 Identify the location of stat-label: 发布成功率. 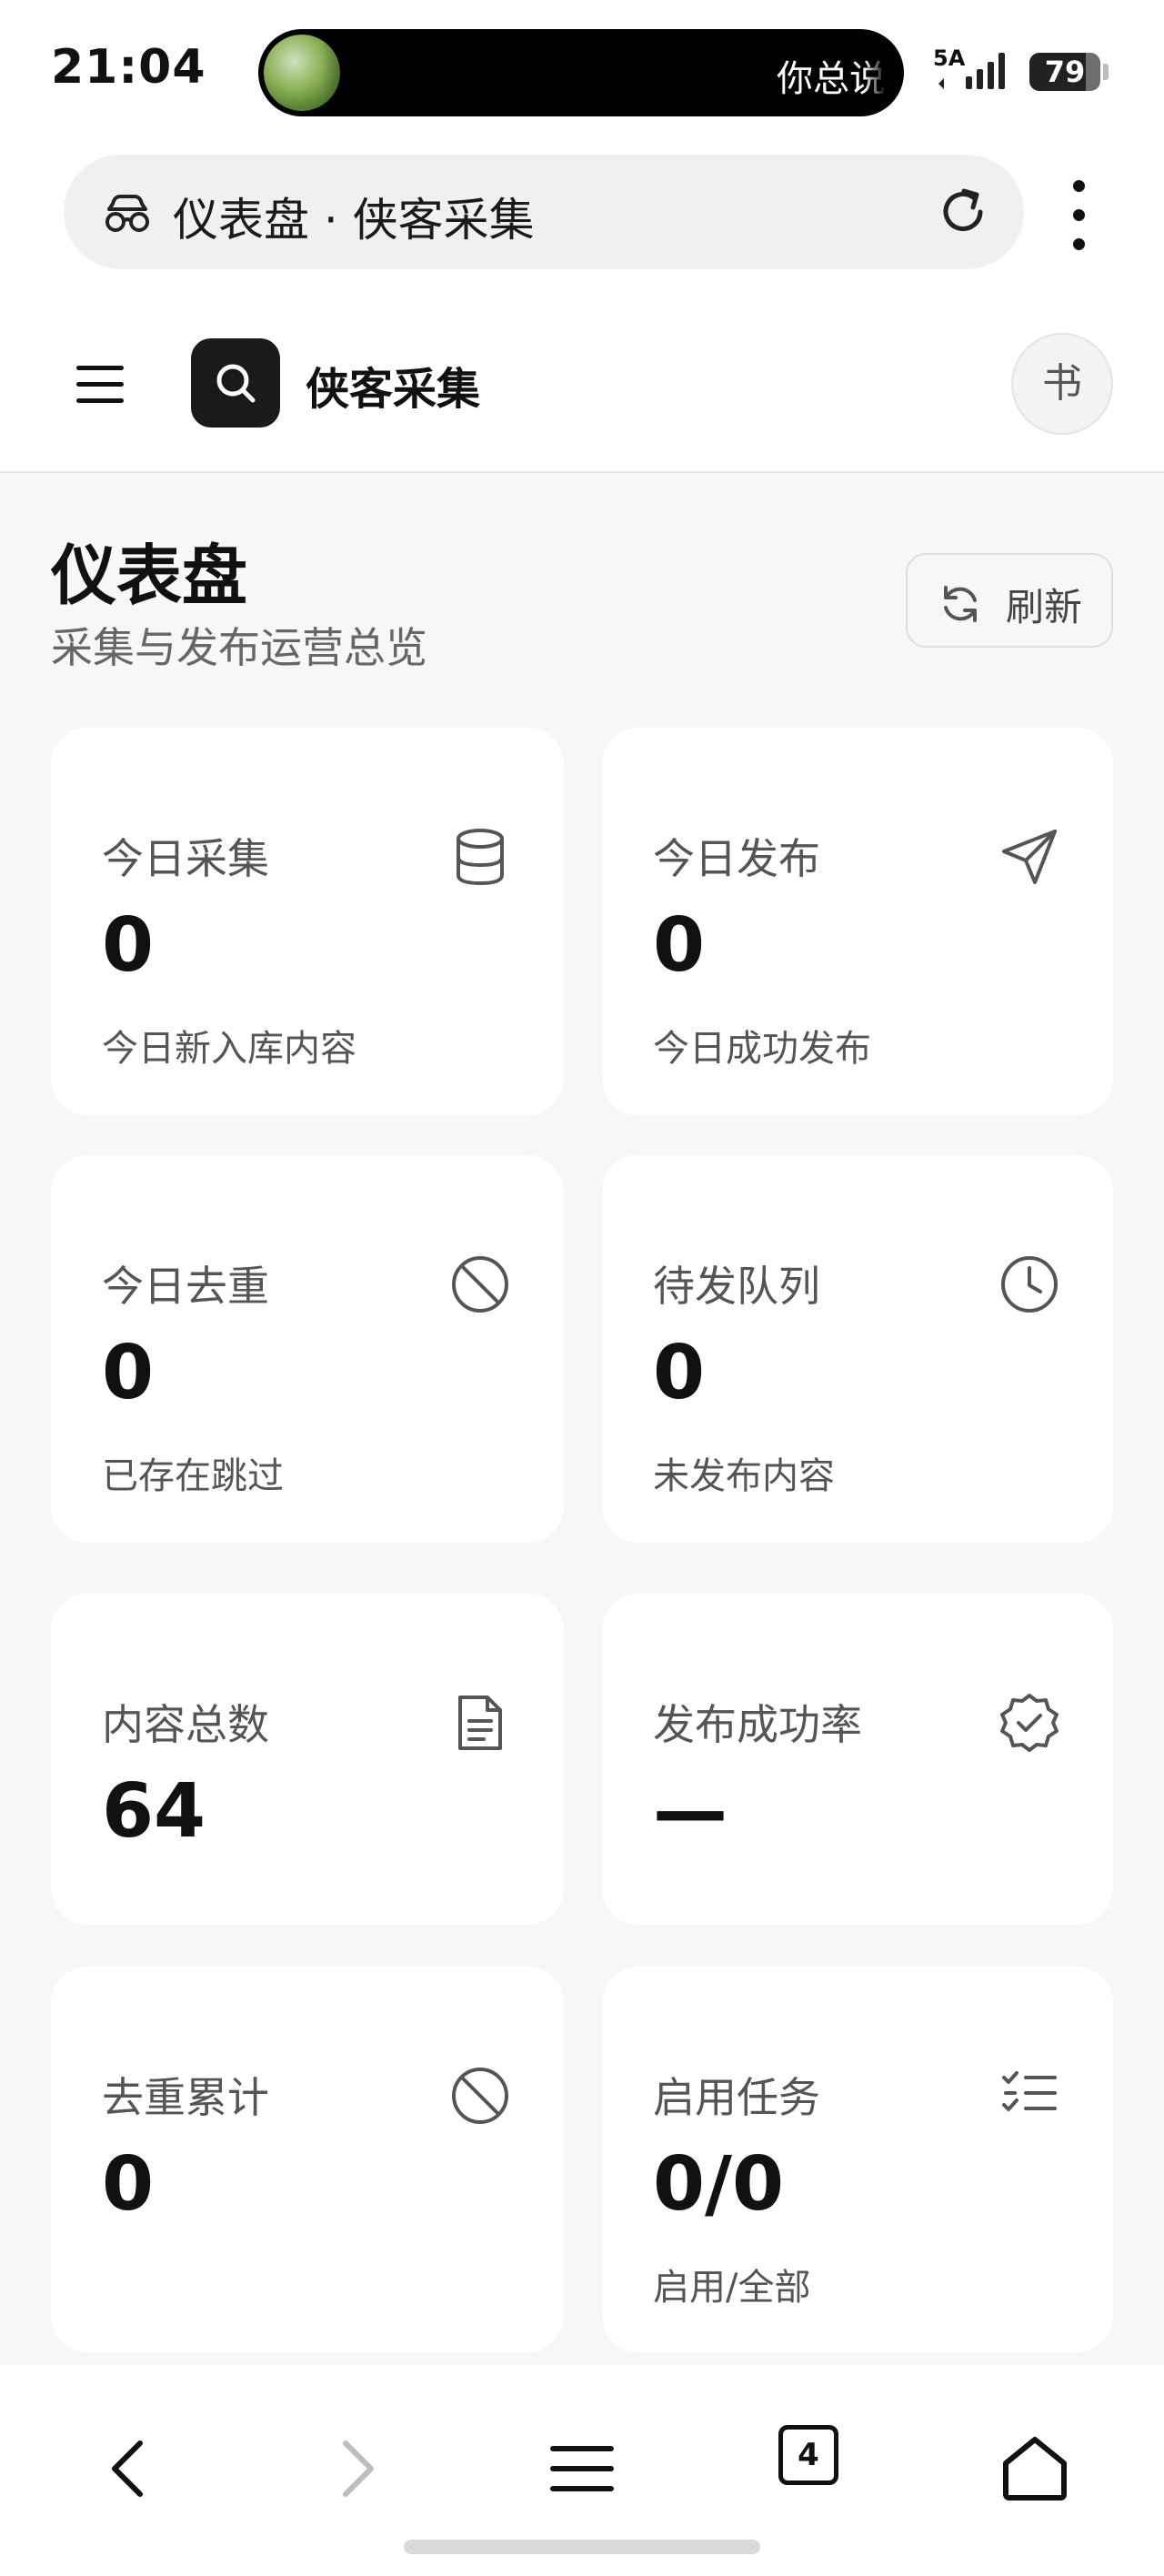
(758, 1724).